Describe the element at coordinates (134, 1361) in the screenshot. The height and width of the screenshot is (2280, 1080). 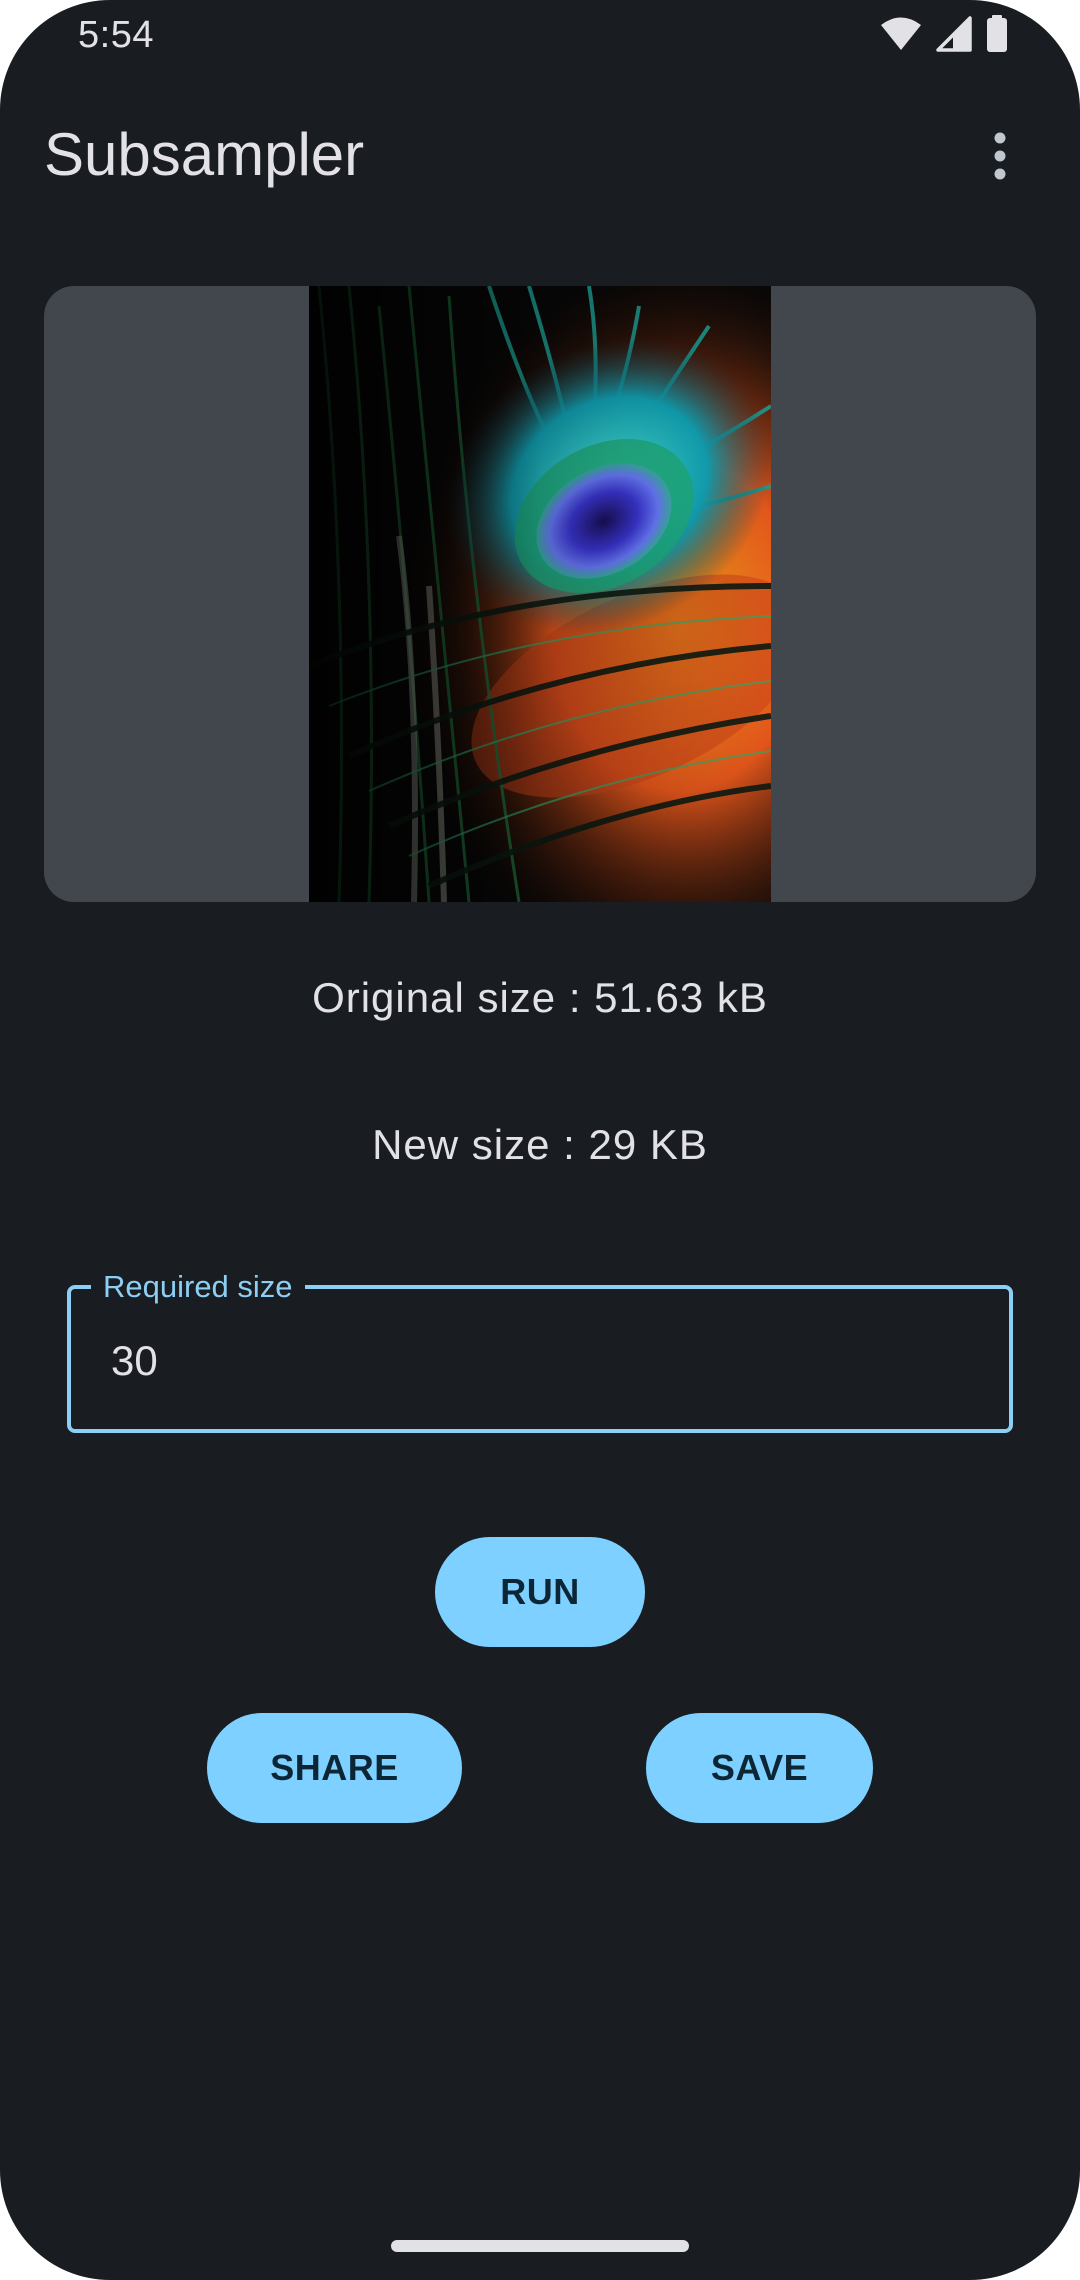
I see `required-size-input: 30` at that location.